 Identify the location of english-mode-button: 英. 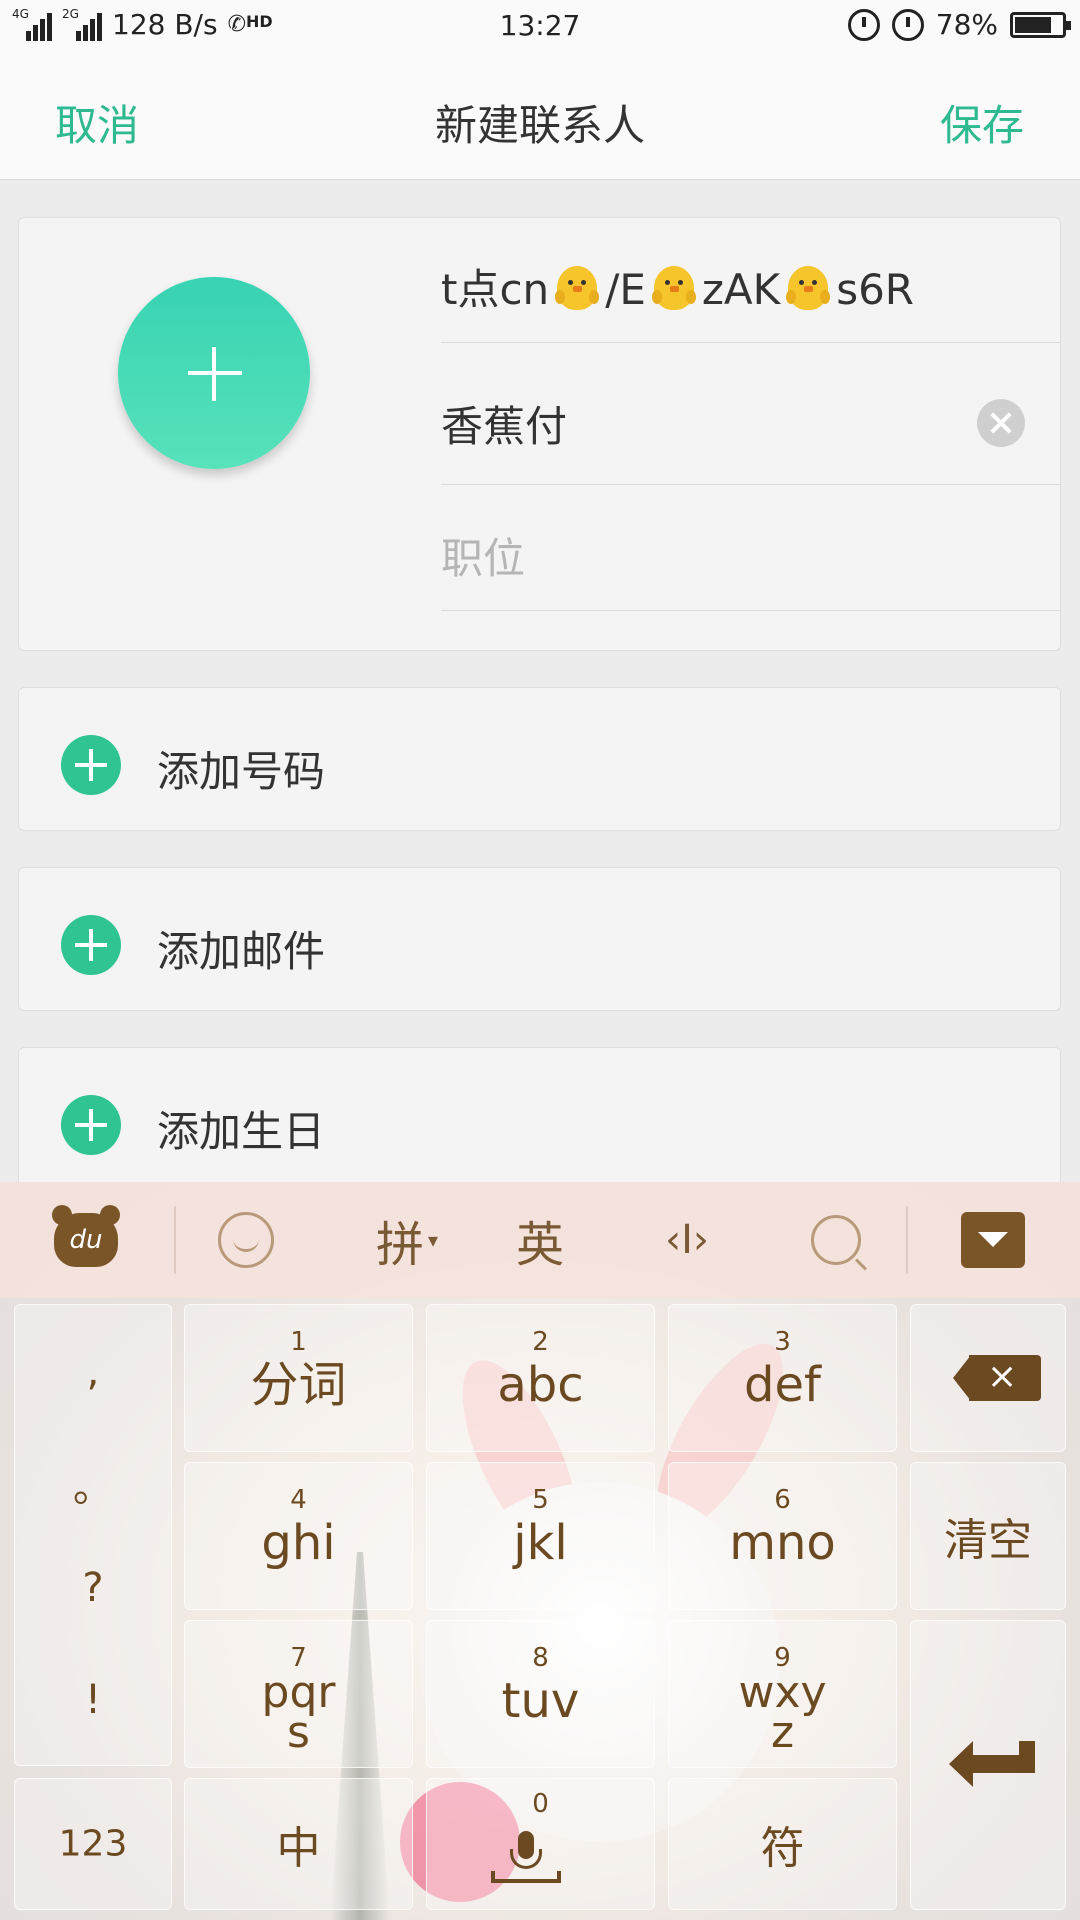
(540, 1240).